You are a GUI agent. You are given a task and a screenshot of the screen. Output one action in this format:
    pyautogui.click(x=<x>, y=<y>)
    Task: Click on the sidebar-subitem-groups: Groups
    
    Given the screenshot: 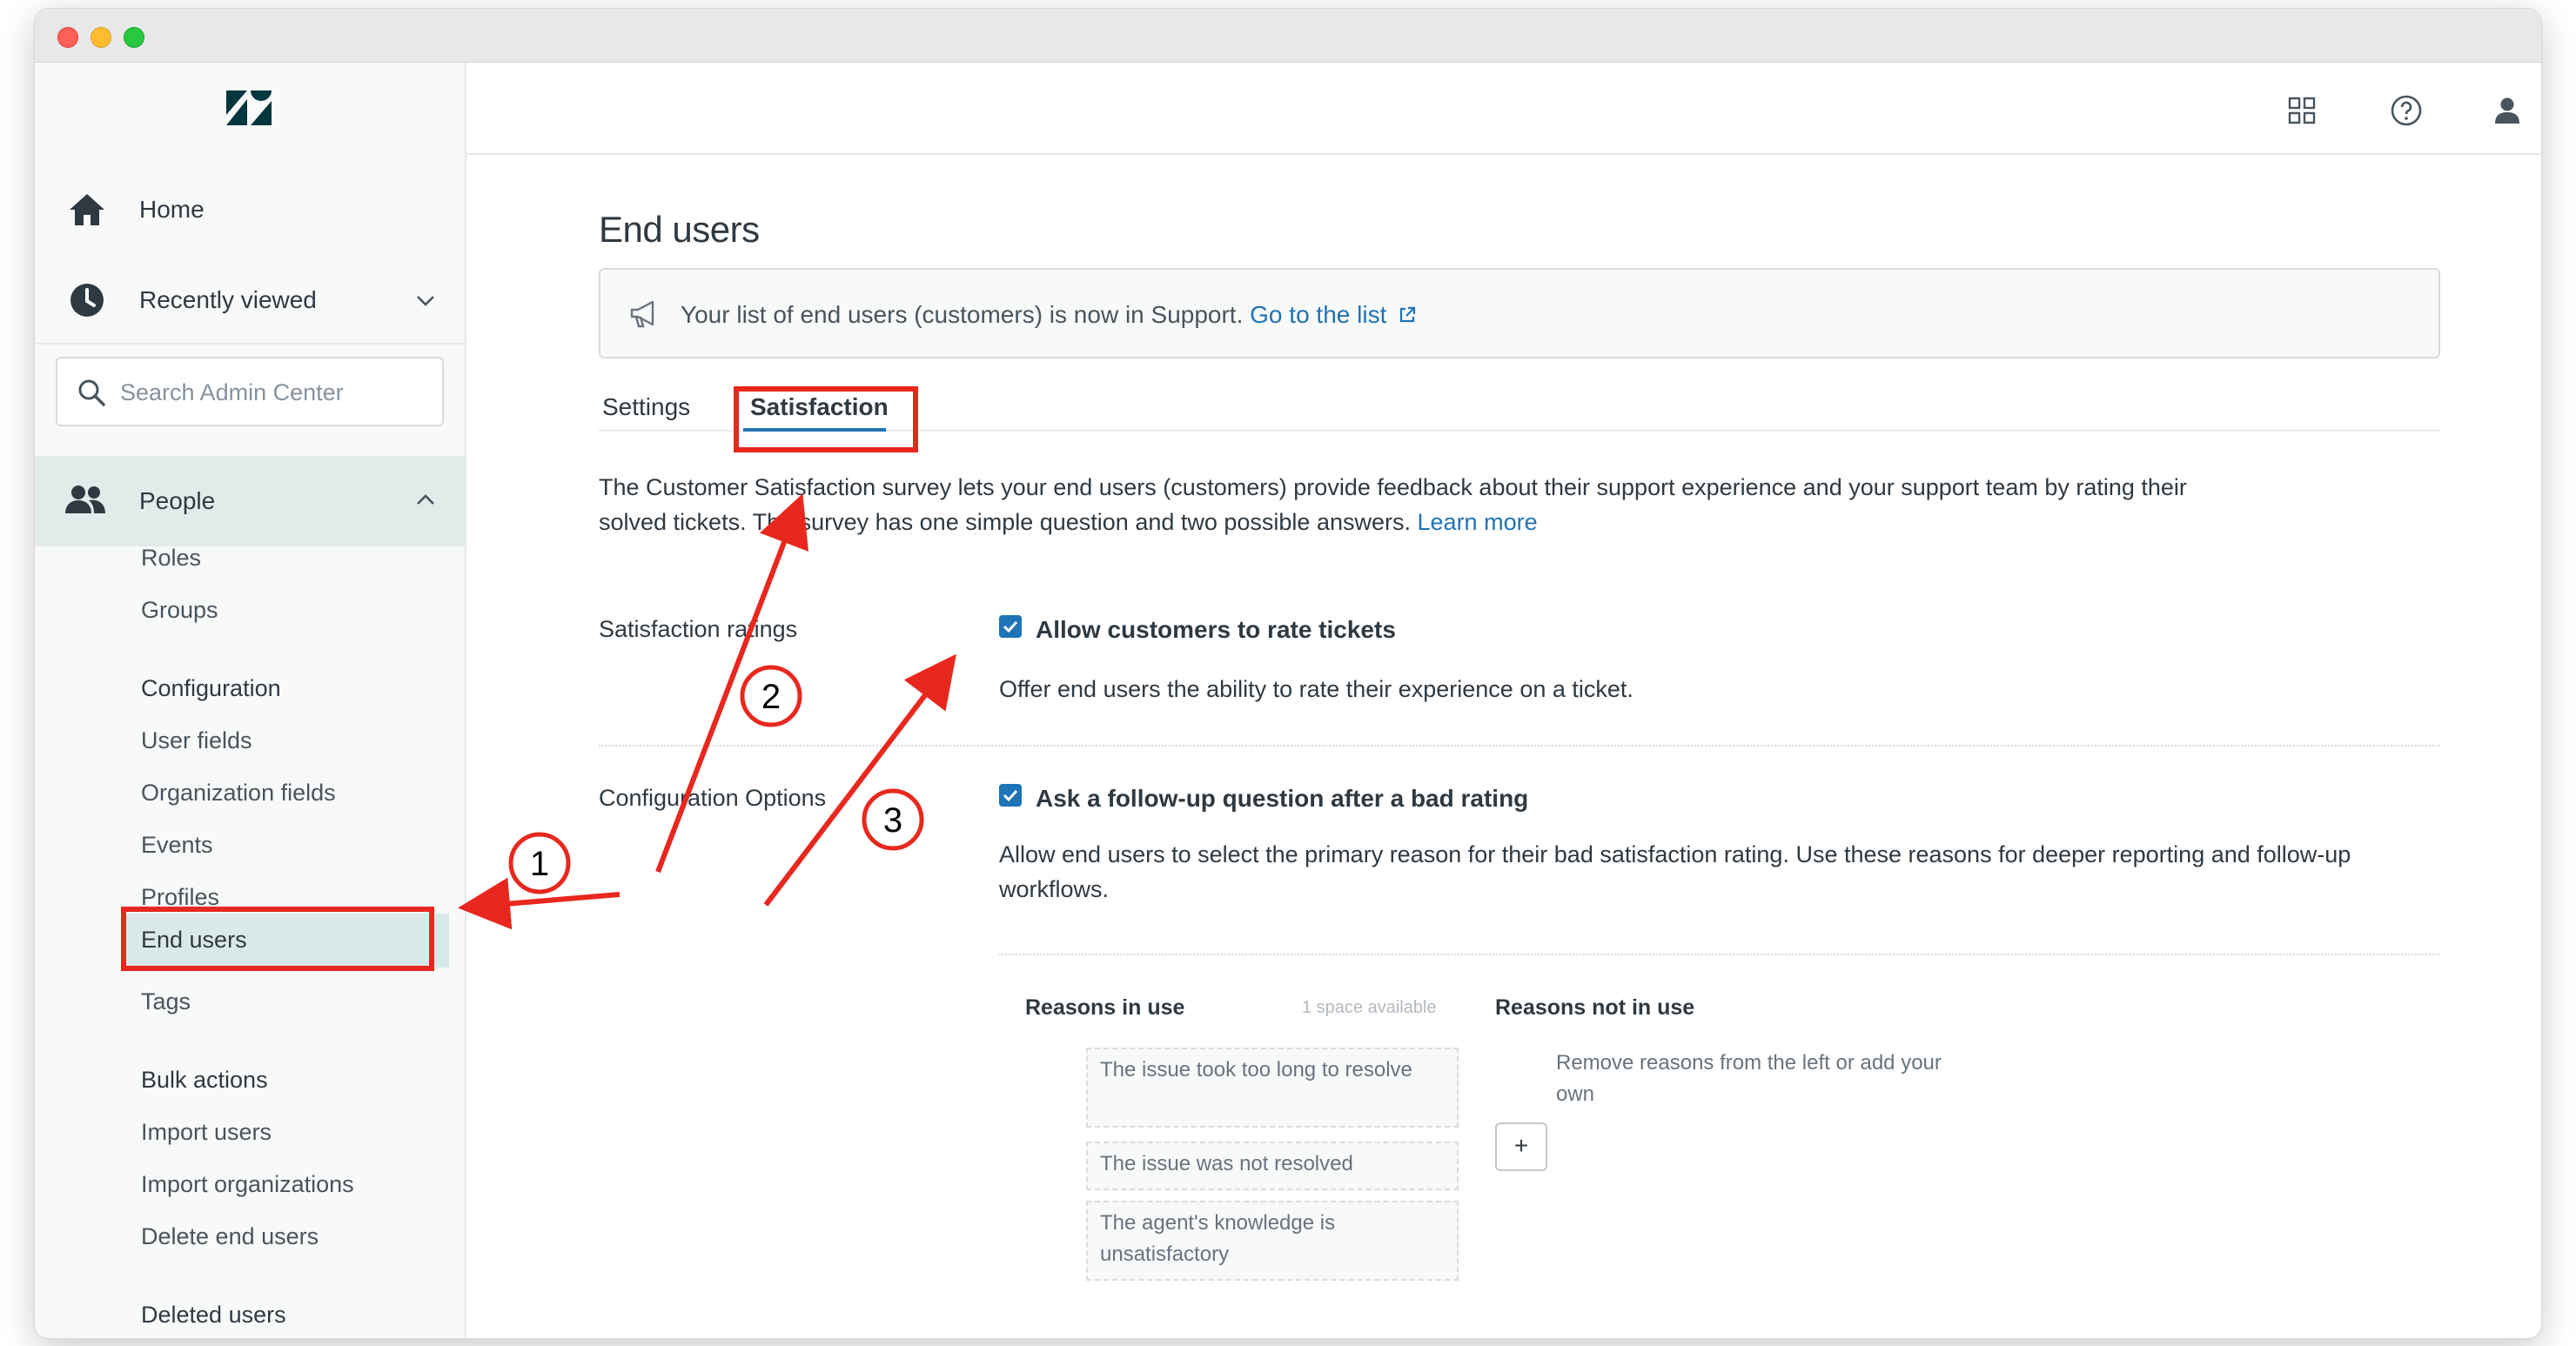 What is the action you would take?
    pyautogui.click(x=179, y=610)
    